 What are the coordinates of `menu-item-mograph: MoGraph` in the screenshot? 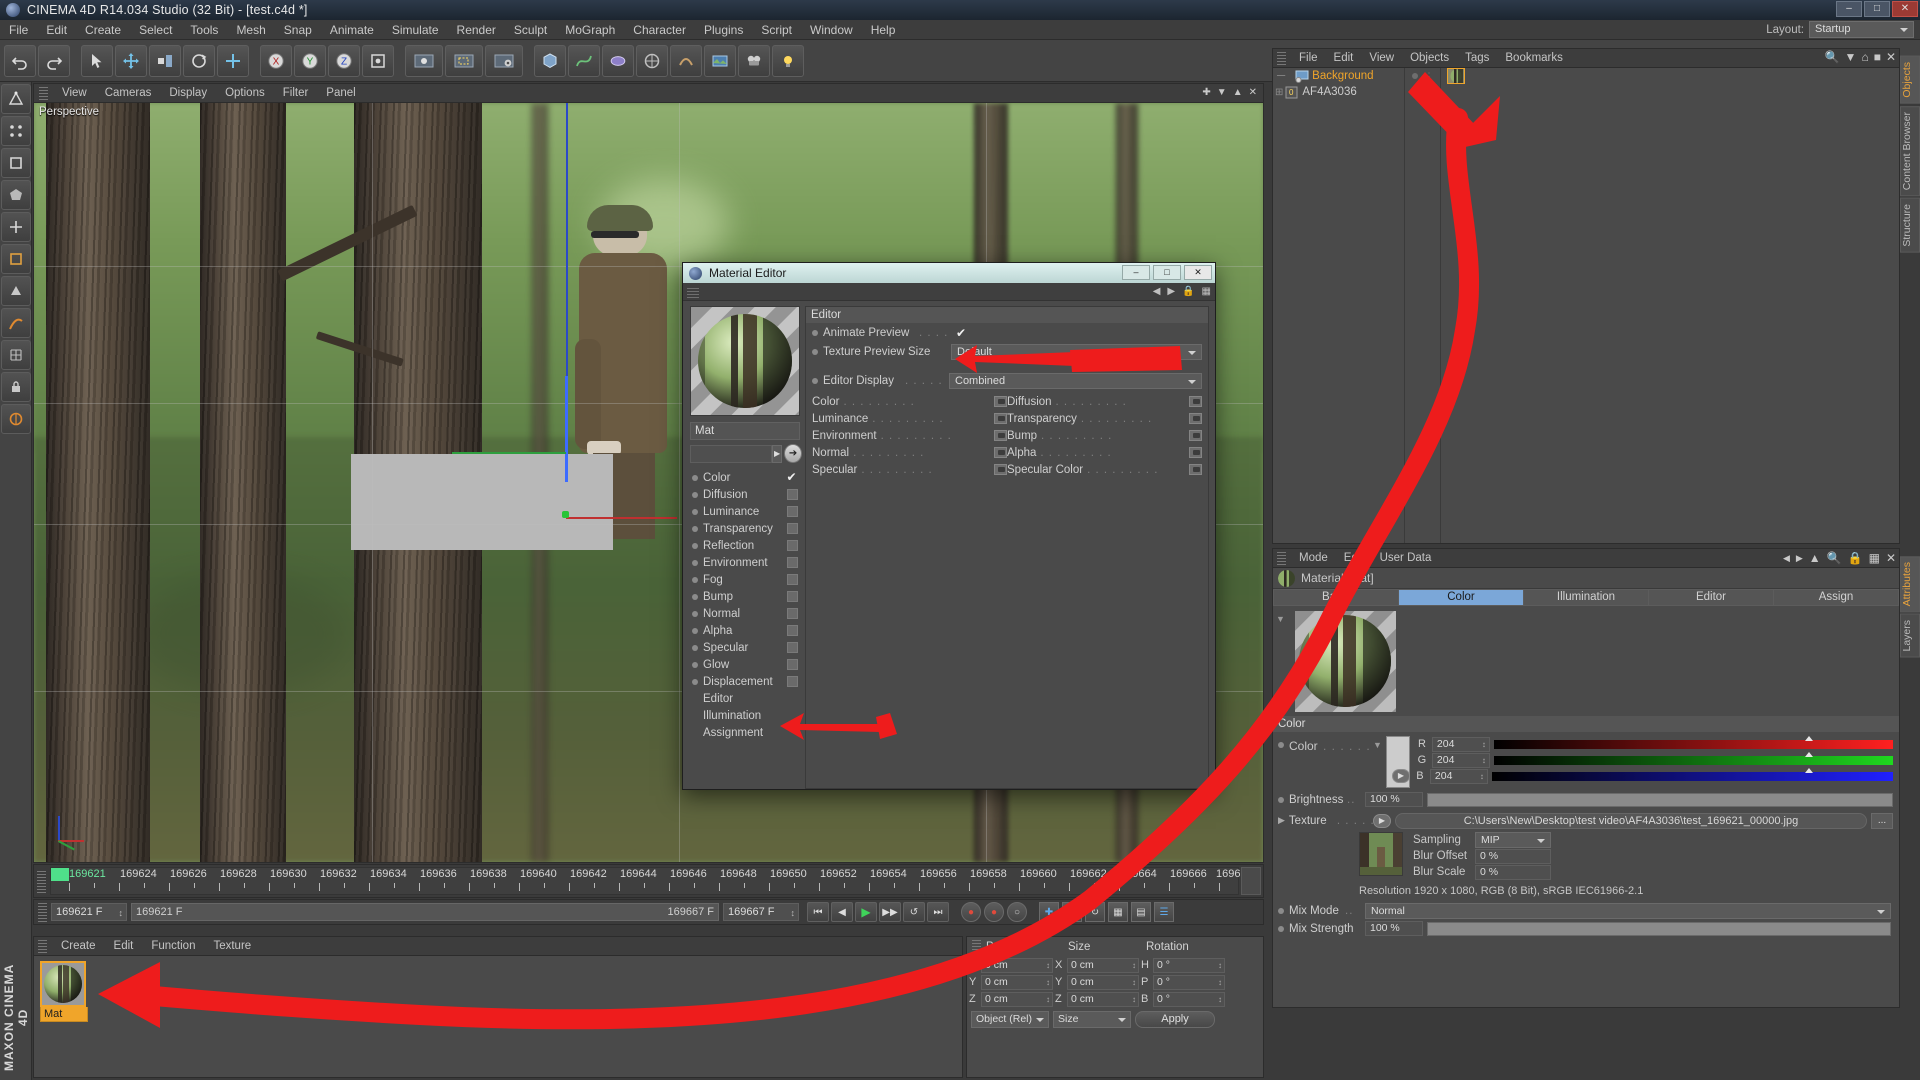 It's located at (590, 30).